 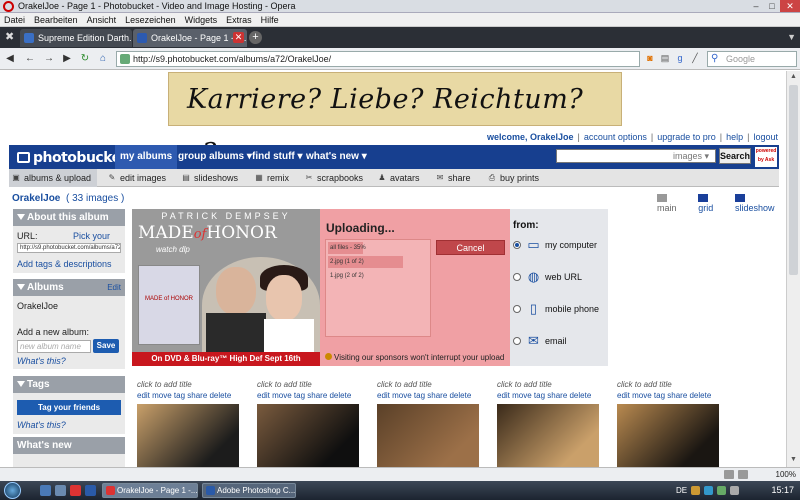 What do you see at coordinates (752, 59) in the screenshot?
I see `search-input: ⚲ Google` at bounding box center [752, 59].